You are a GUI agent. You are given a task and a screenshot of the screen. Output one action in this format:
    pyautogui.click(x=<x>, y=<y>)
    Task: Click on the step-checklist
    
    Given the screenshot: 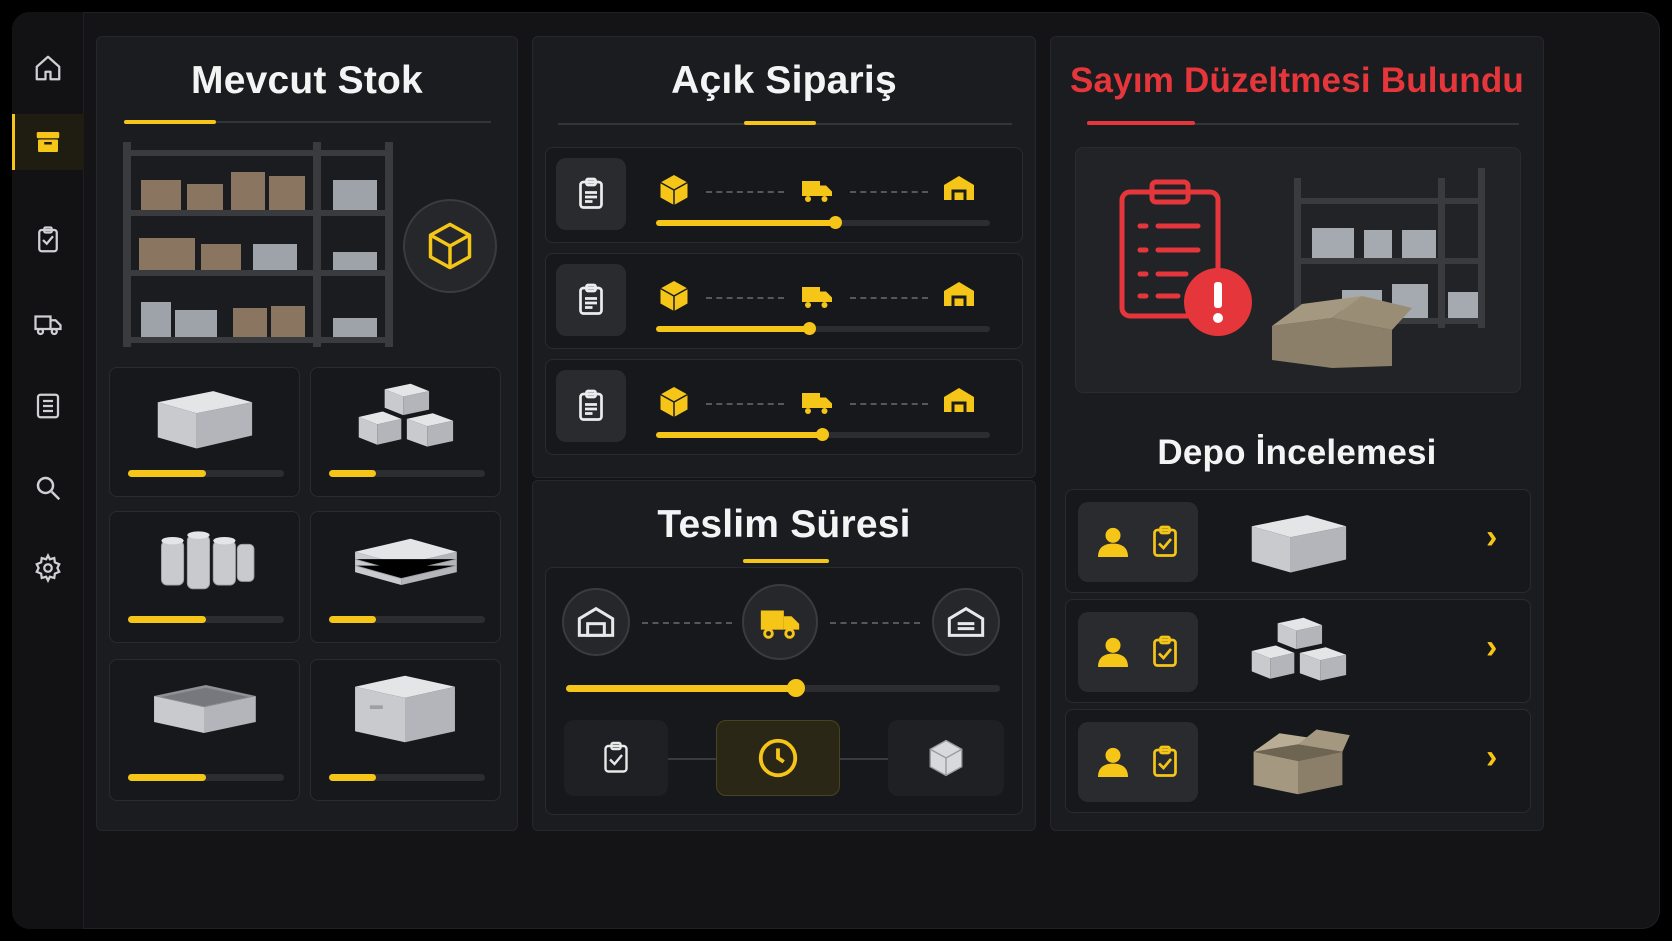 What is the action you would take?
    pyautogui.click(x=616, y=758)
    